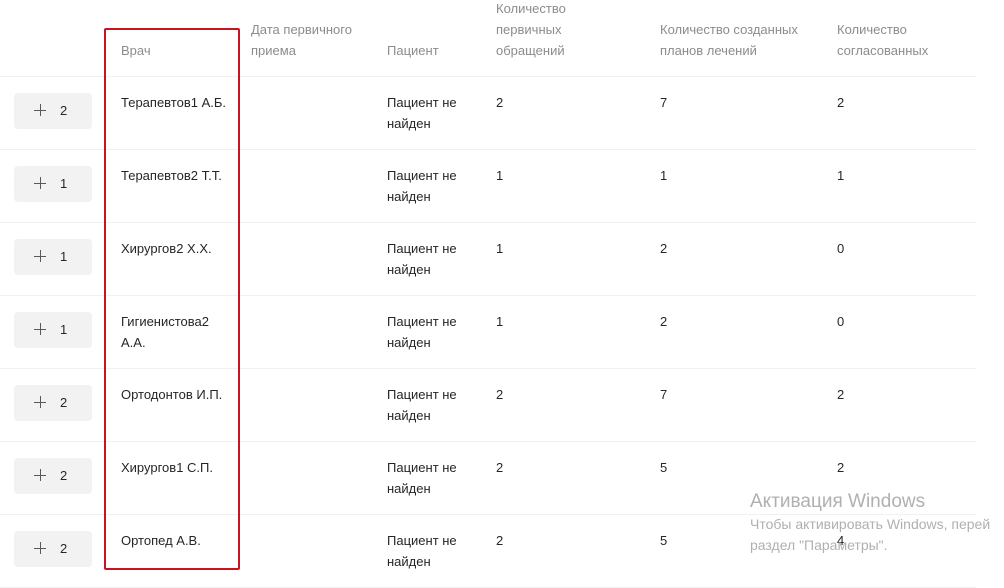 The width and height of the screenshot is (1004, 588). I want to click on table-row: 1 Гигиенистова2 А.А. Пациент не найден 1 2 0, so click(488, 332).